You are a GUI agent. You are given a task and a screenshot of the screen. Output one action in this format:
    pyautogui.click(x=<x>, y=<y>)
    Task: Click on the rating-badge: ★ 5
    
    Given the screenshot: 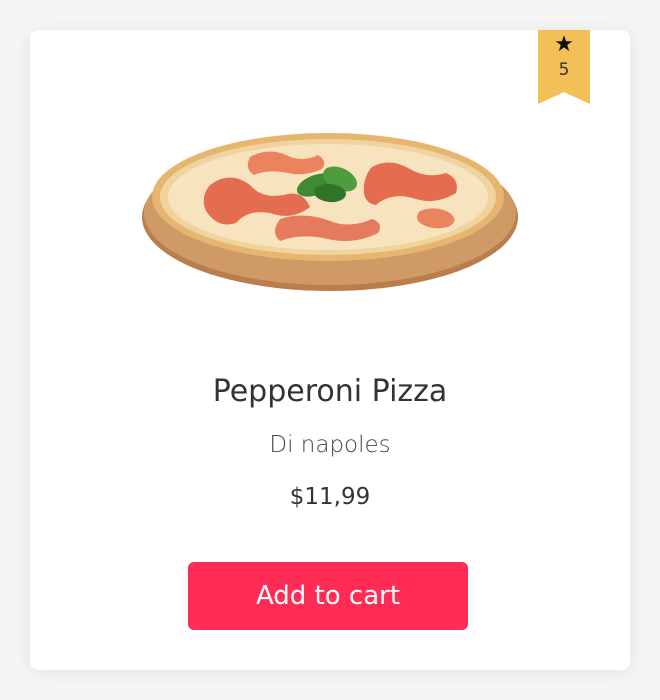 What is the action you would take?
    pyautogui.click(x=564, y=67)
    